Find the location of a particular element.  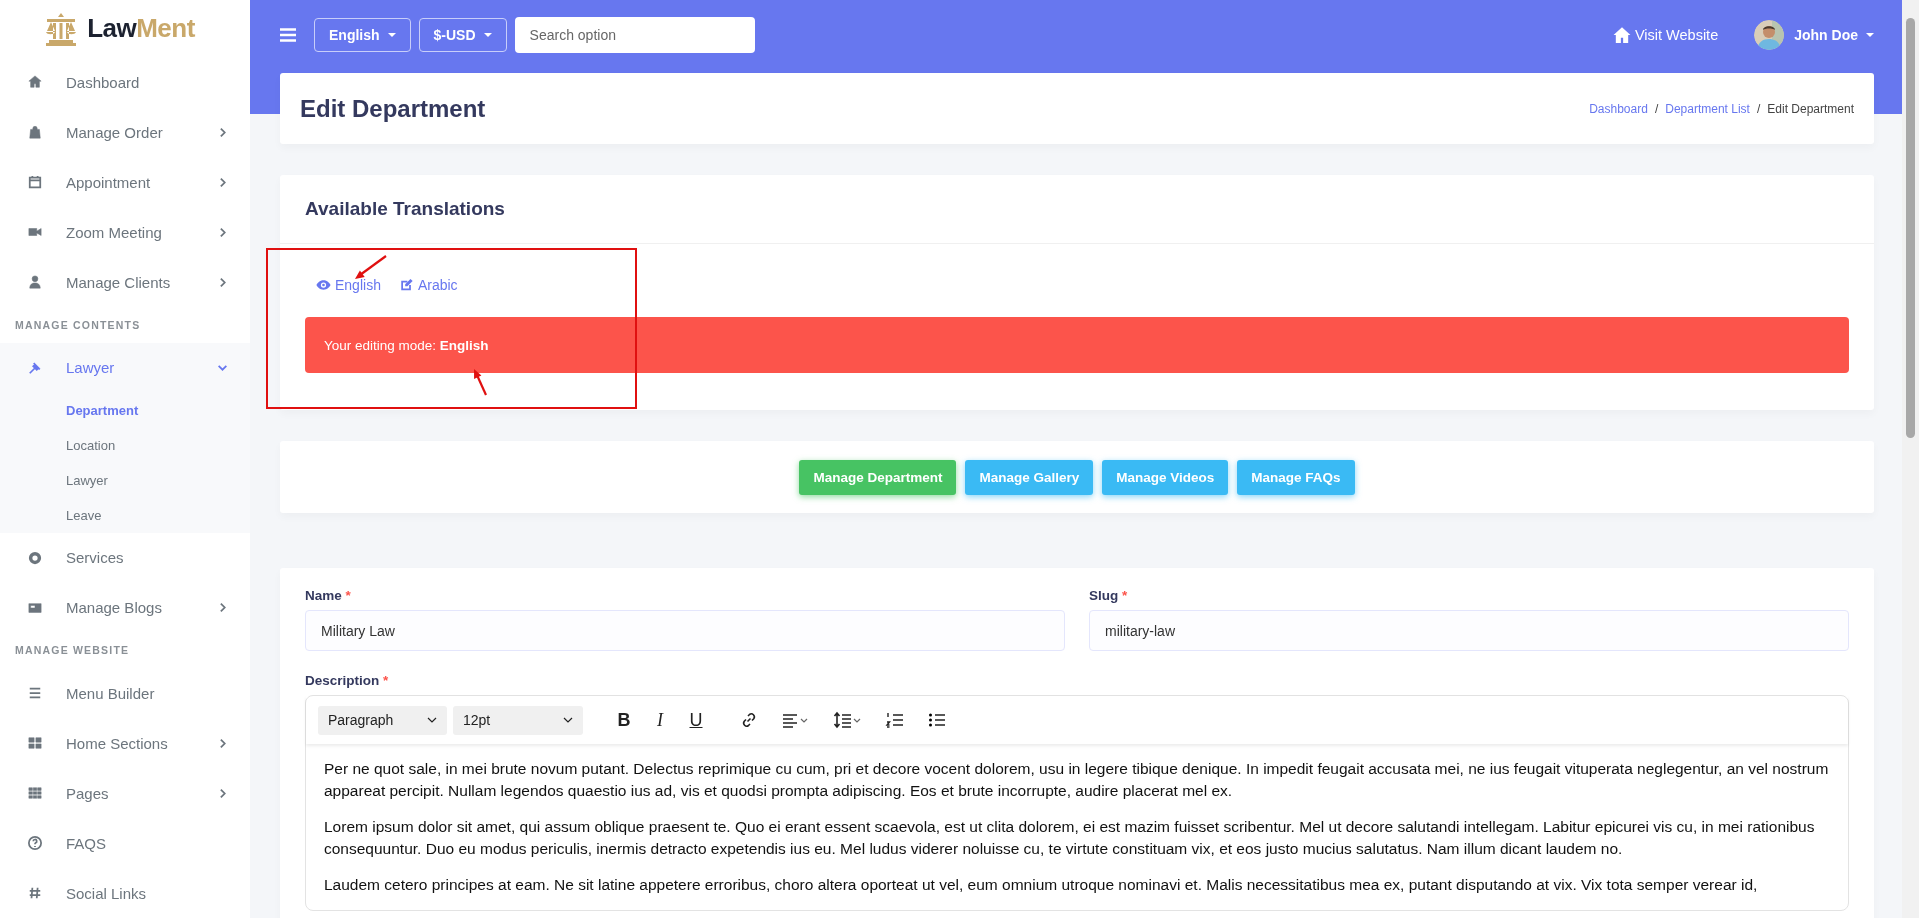

search-field: Search option is located at coordinates (634, 35).